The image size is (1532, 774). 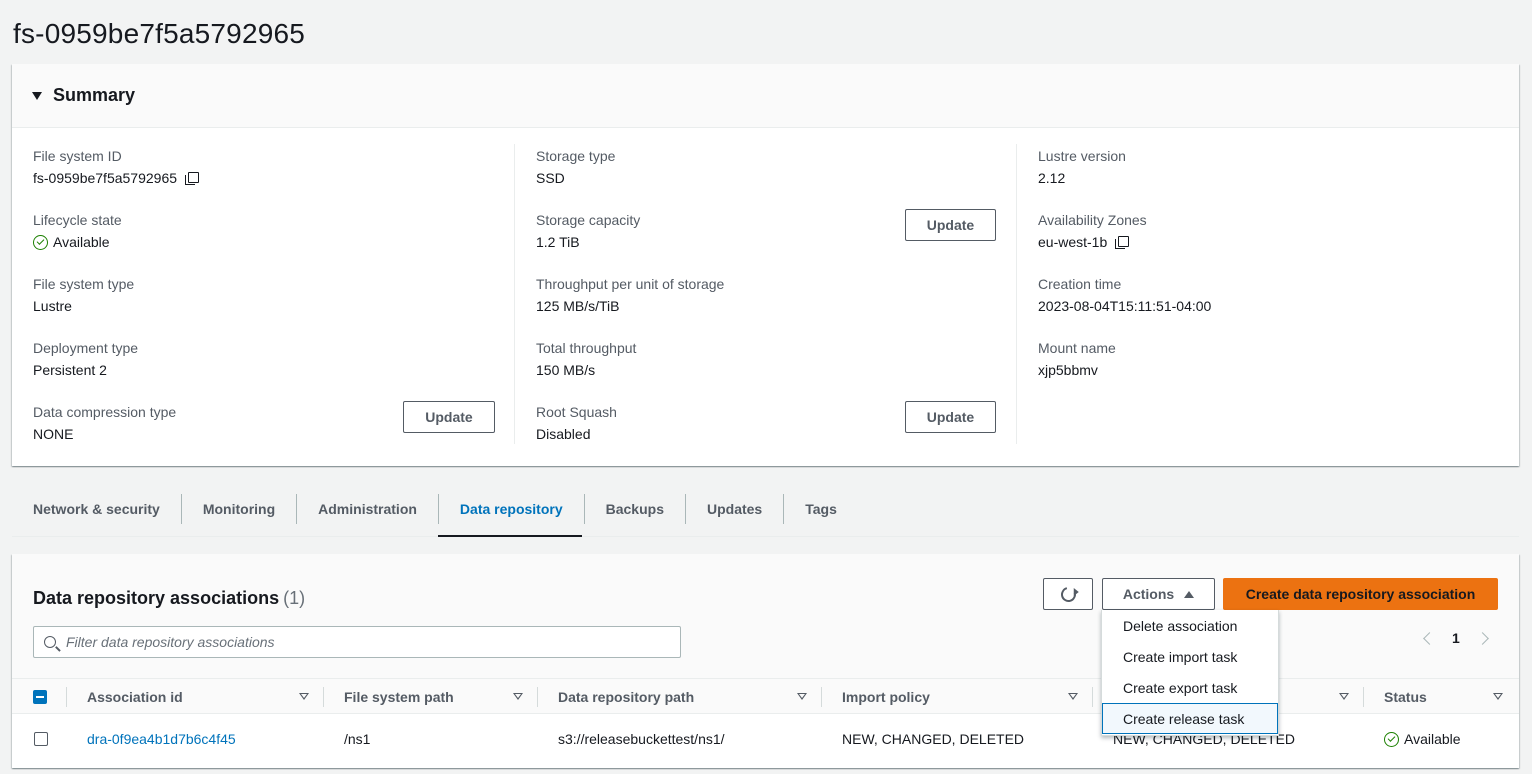 I want to click on menu-item-create-export-task: Create export task, so click(x=1190, y=687).